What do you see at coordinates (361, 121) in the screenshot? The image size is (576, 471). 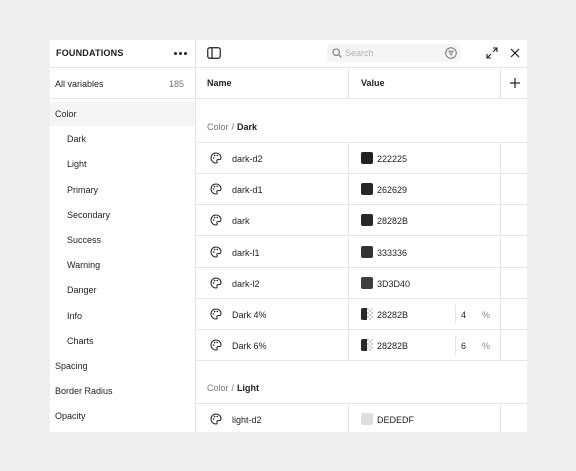 I see `group-header-dark: Color / Dark` at bounding box center [361, 121].